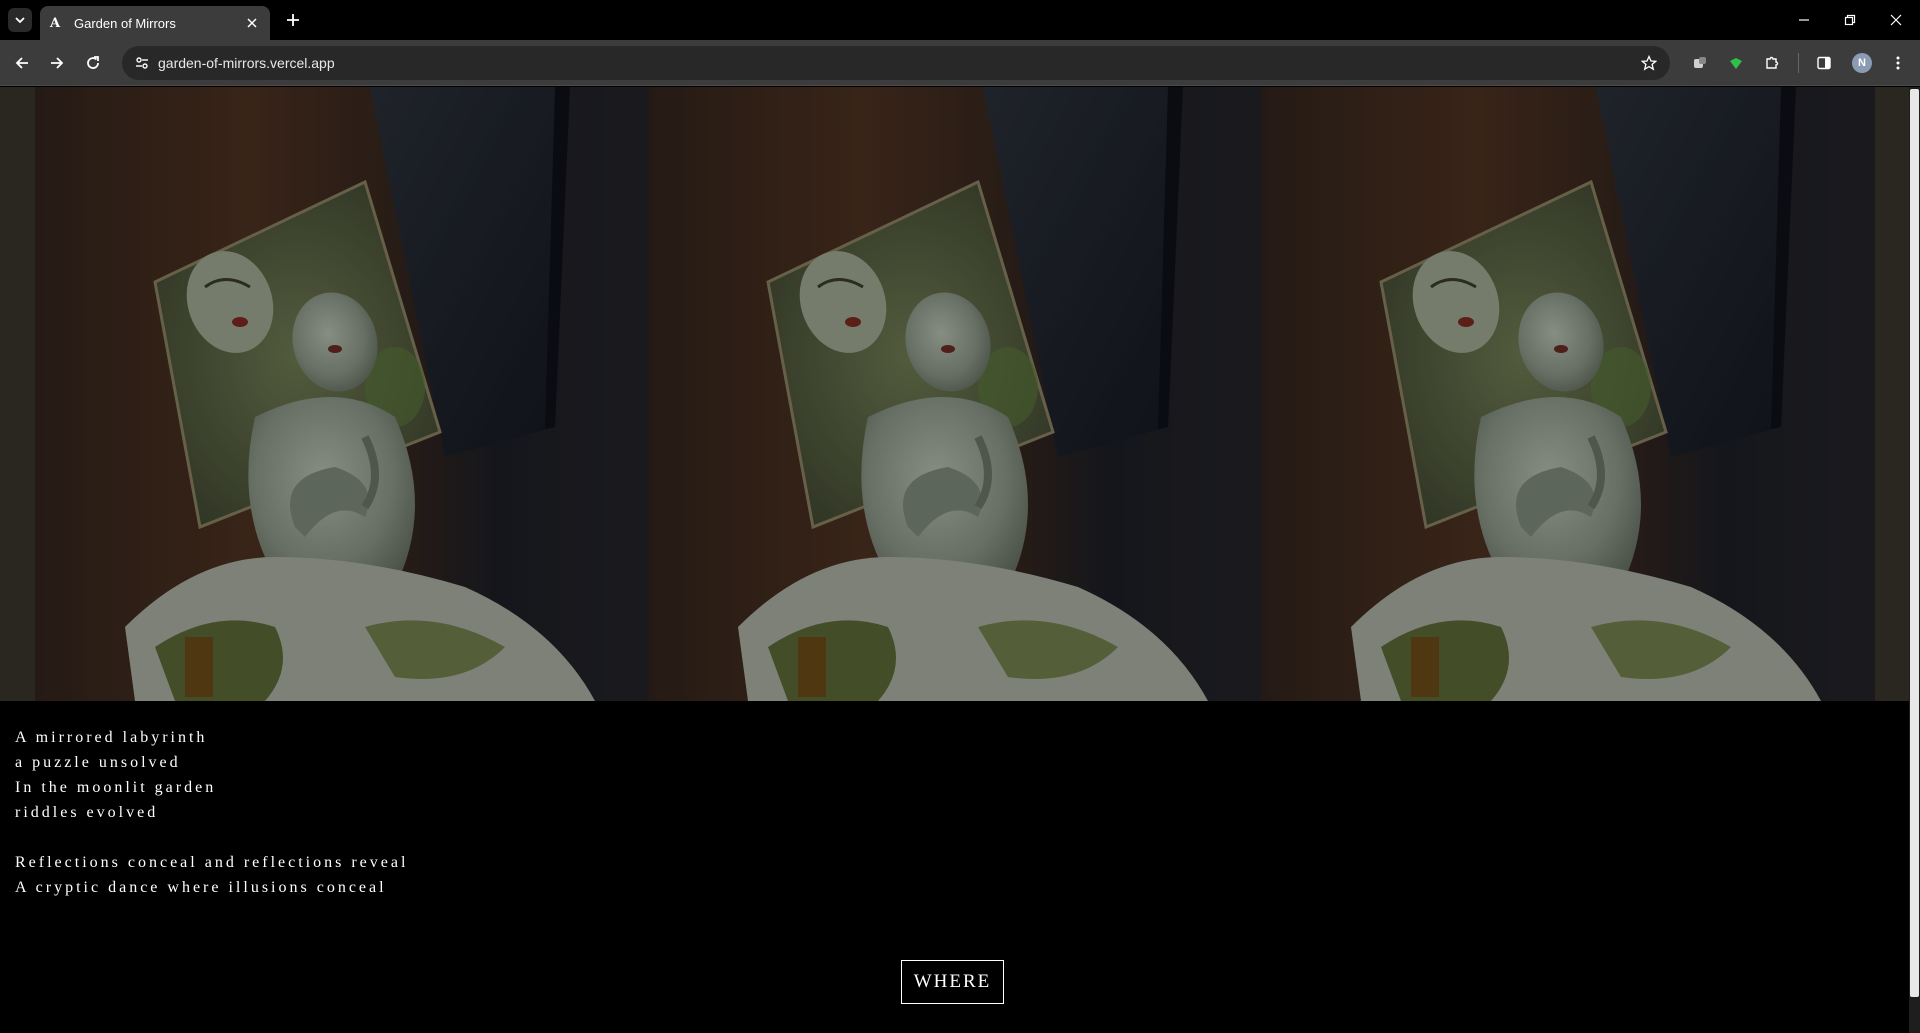  I want to click on stanza-gap, so click(211, 837).